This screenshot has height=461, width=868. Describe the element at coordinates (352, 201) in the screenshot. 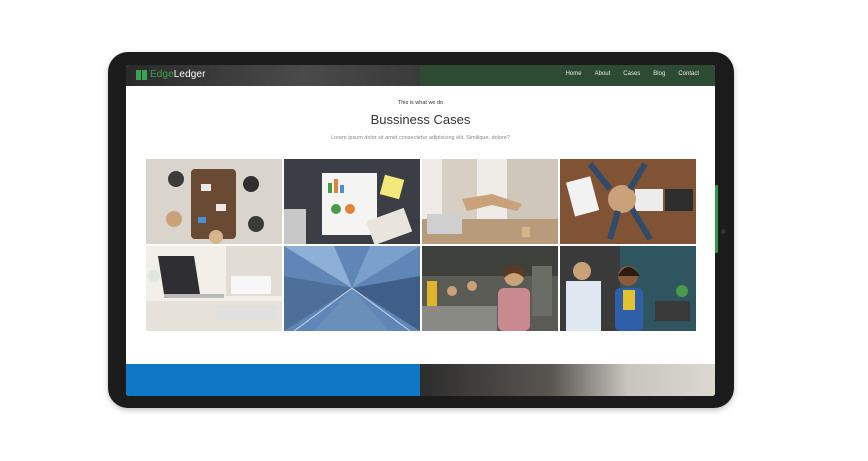

I see `charts-paperwork-photo` at that location.